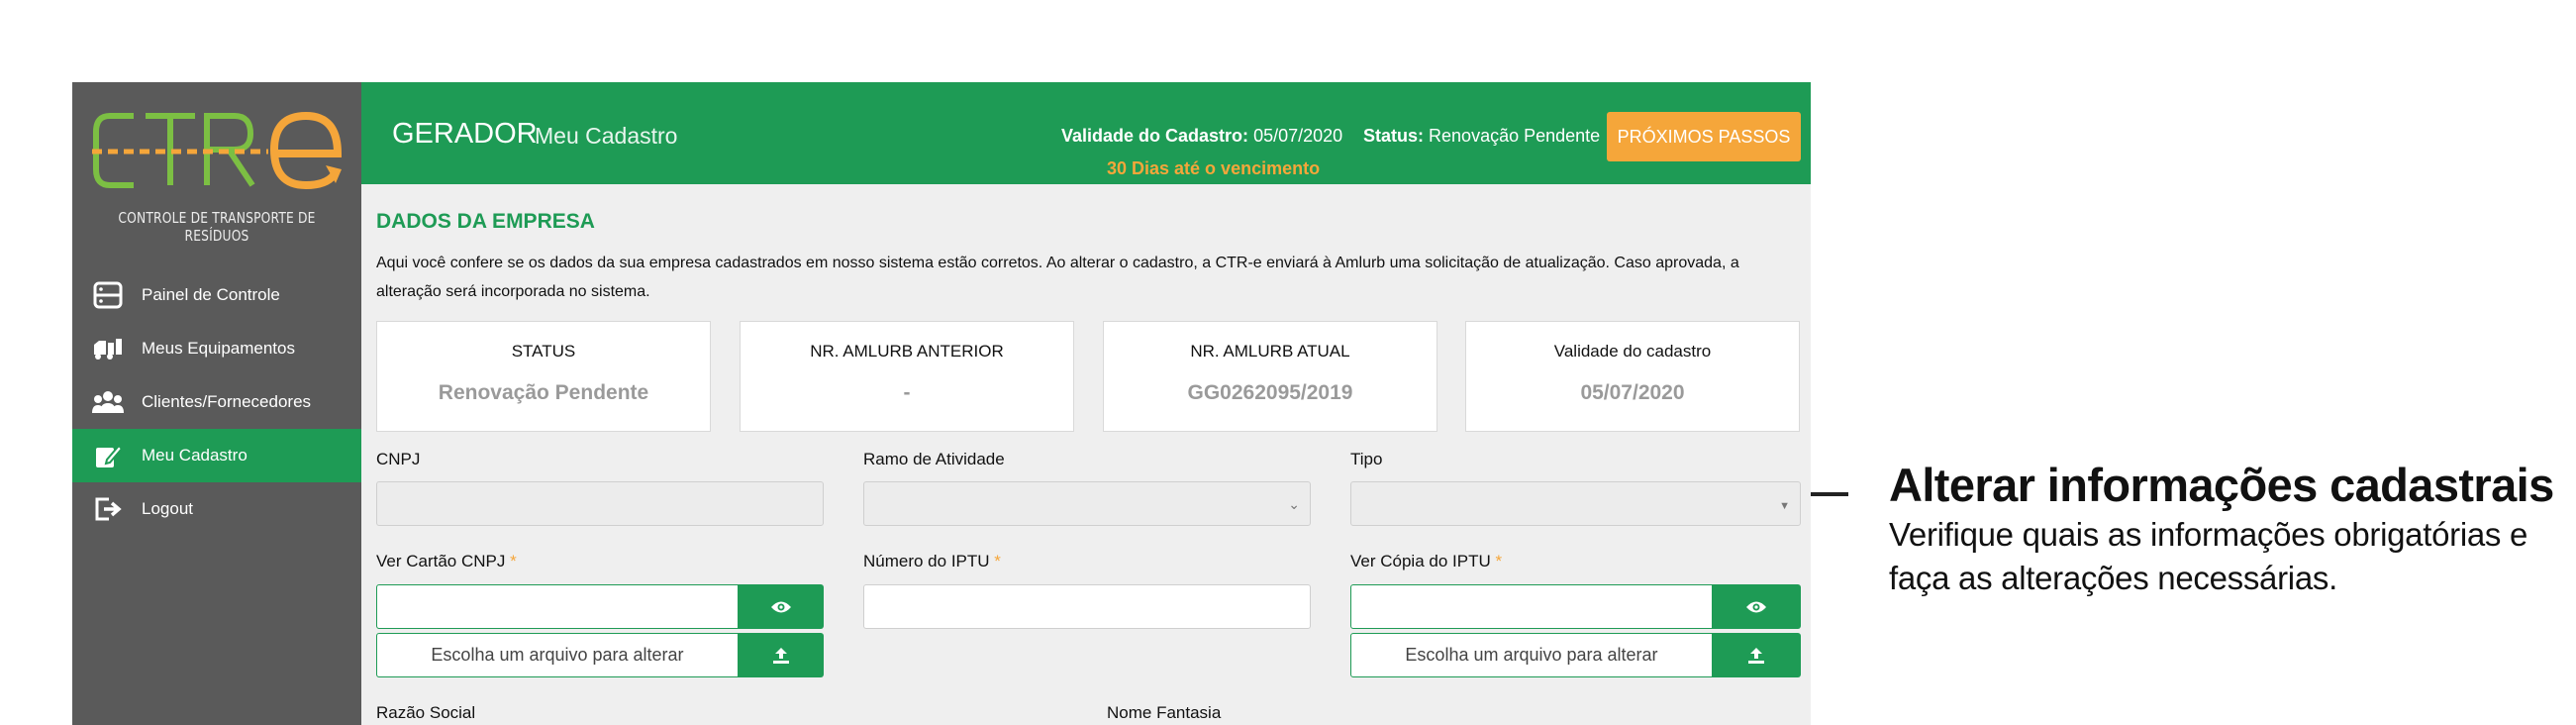 Image resolution: width=2576 pixels, height=725 pixels. What do you see at coordinates (227, 402) in the screenshot?
I see `sidebar-item-label: Clientes/Fornecedores` at bounding box center [227, 402].